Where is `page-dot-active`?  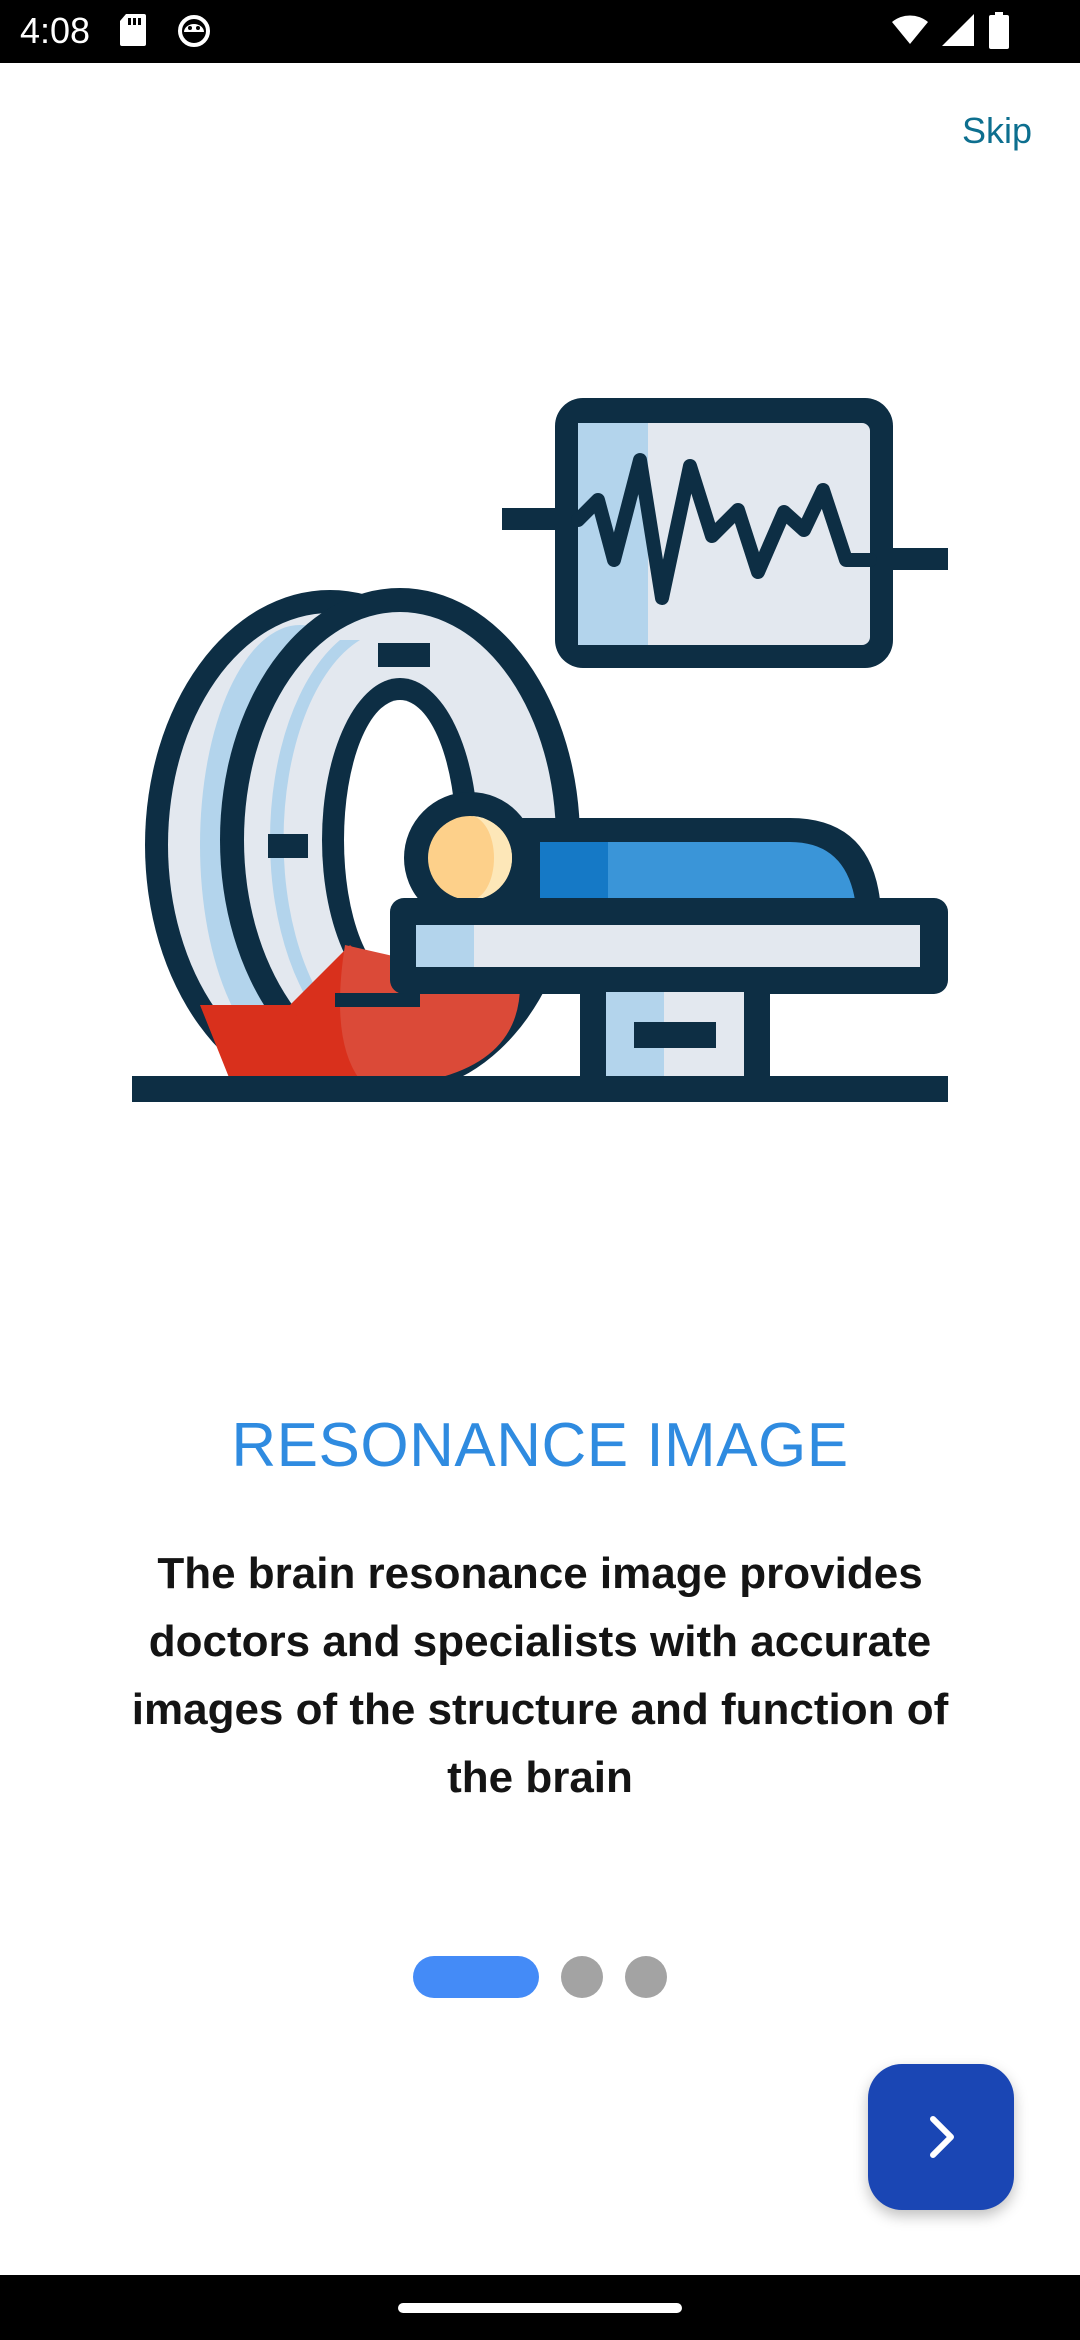
page-dot-active is located at coordinates (476, 1977).